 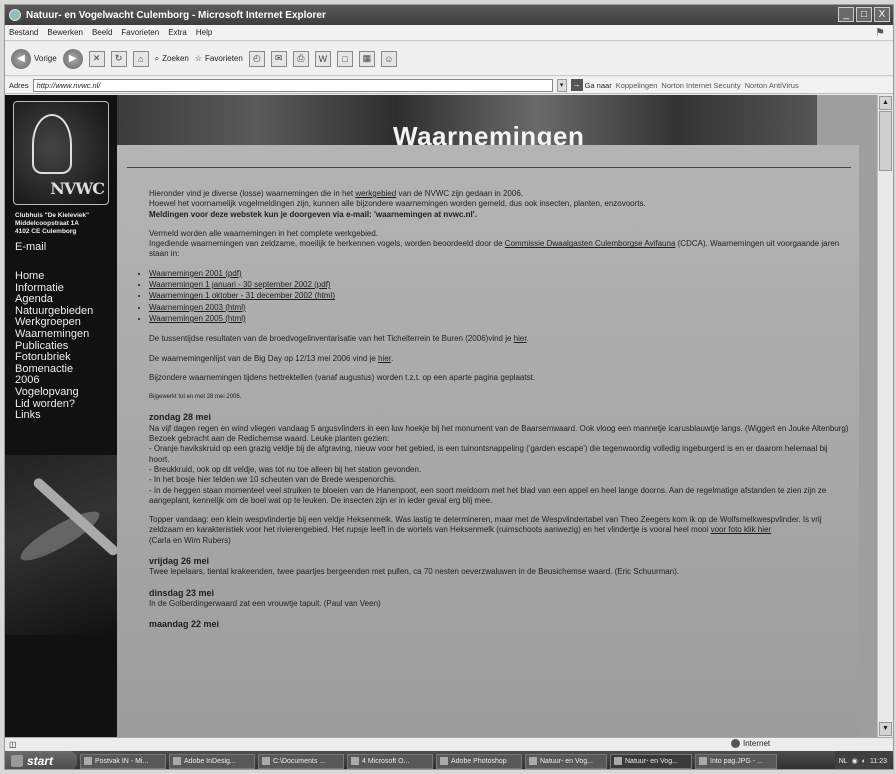 What do you see at coordinates (54, 392) in the screenshot?
I see `nav-item-vogelopvang: Vogelopvang` at bounding box center [54, 392].